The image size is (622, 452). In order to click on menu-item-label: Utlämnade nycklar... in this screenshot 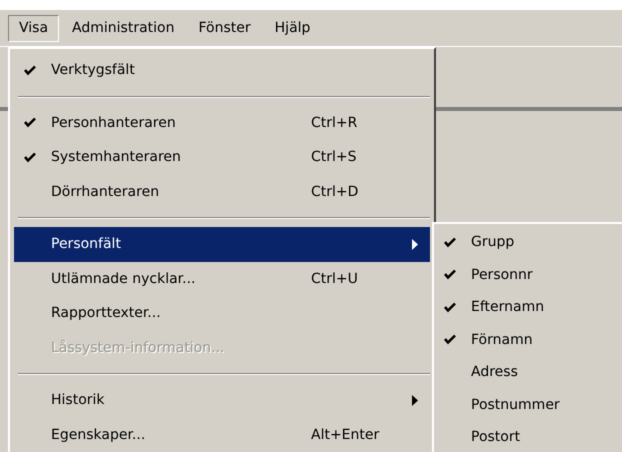, I will do `click(123, 278)`.